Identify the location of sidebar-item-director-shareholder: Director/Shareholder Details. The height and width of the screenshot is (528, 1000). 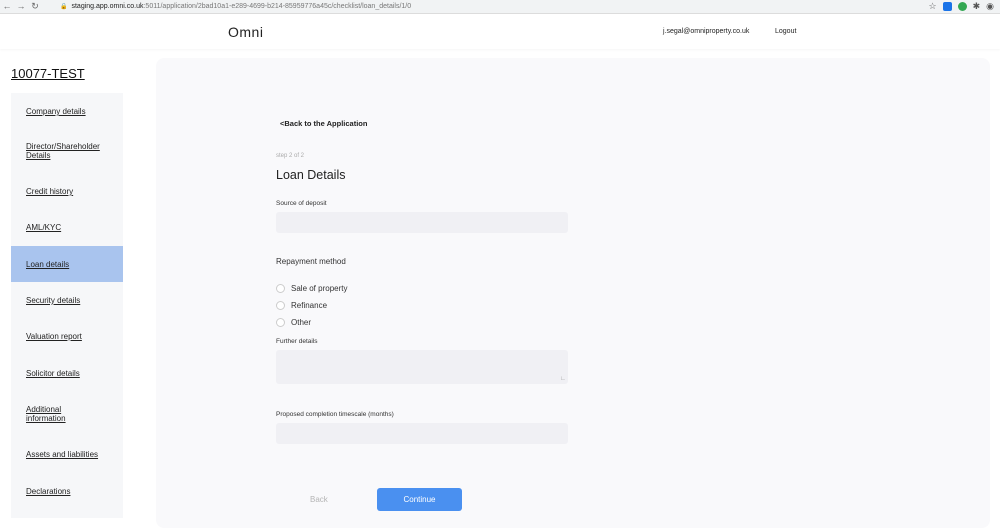
(67, 151).